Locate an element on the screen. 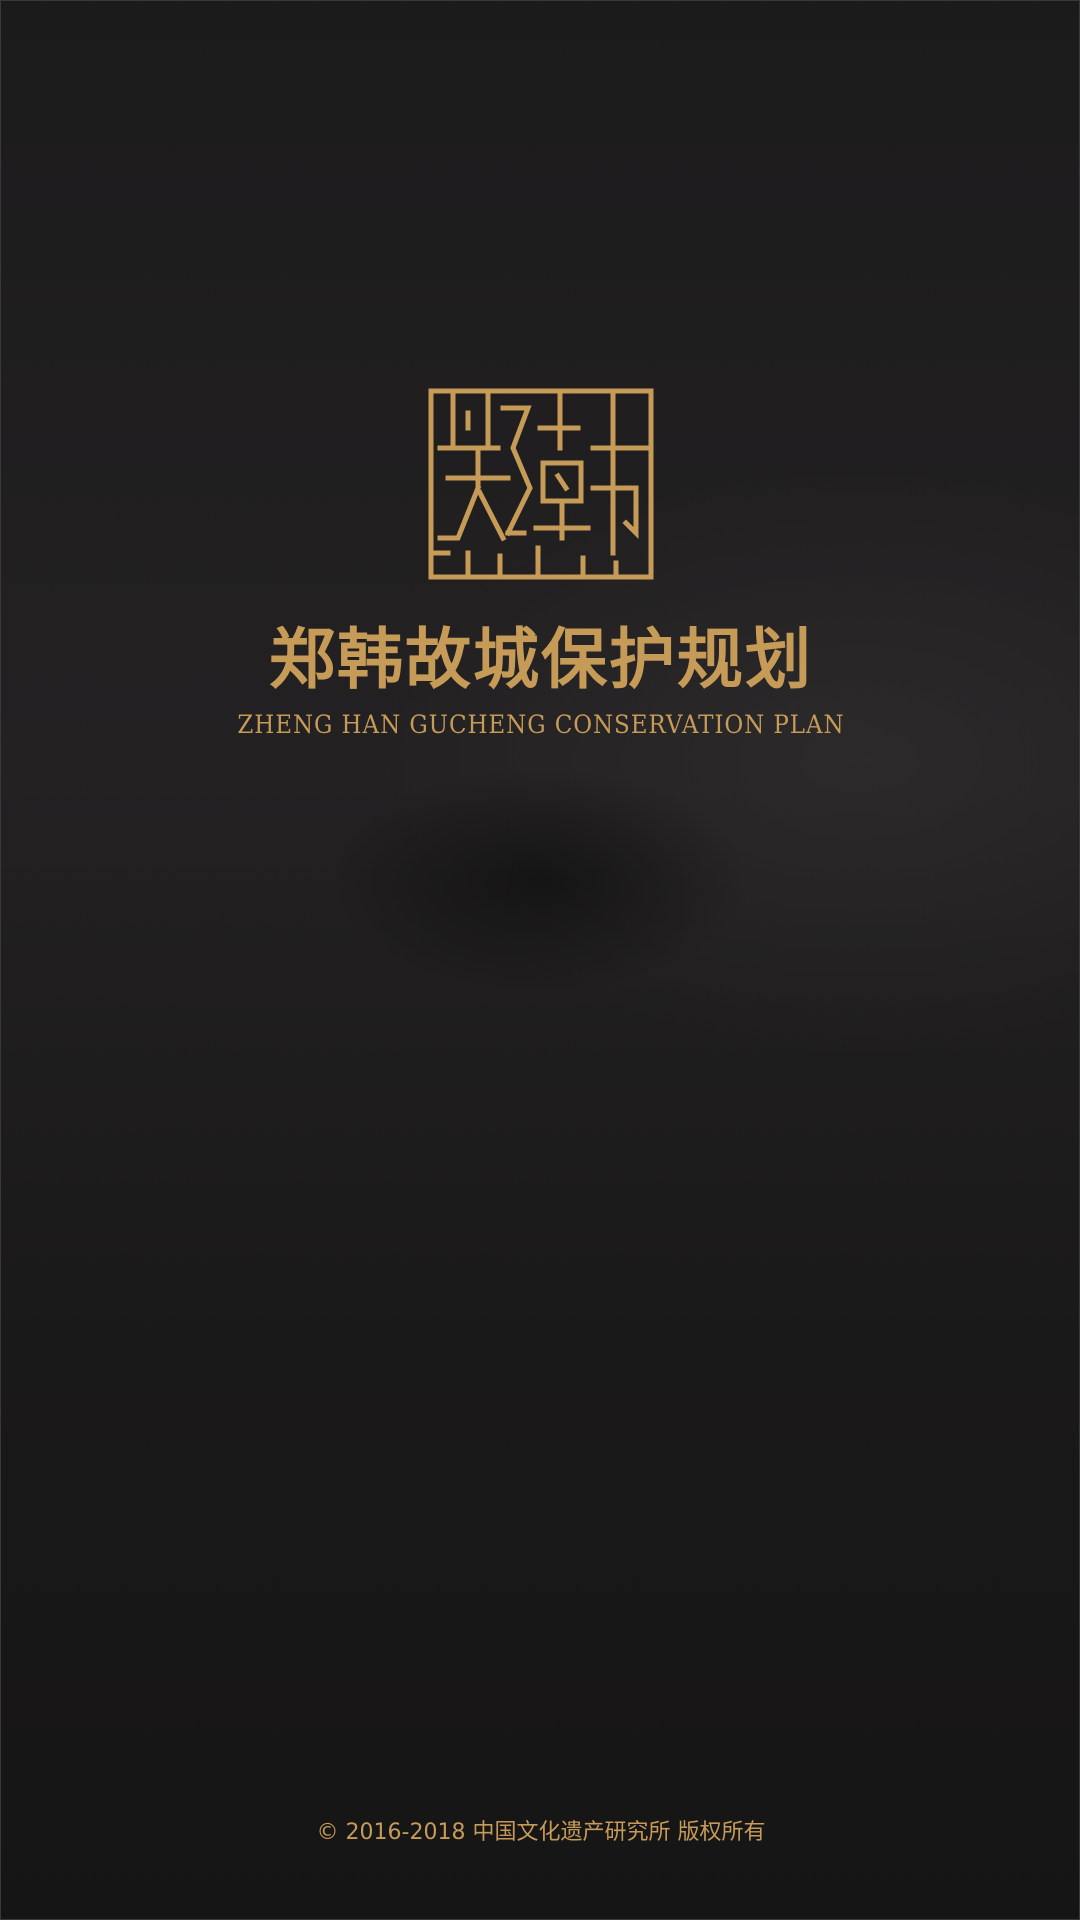 This screenshot has height=1920, width=1080. app-title-chinese: 郑韩故城保护规划 is located at coordinates (541, 659).